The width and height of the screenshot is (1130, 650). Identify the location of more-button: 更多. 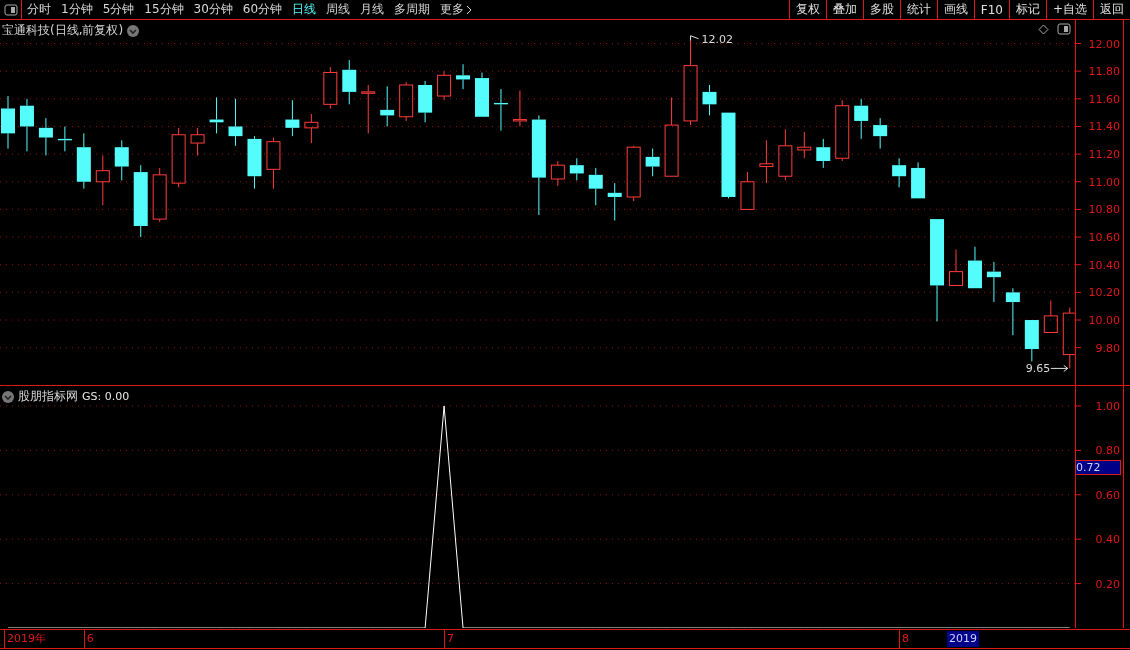
(456, 9).